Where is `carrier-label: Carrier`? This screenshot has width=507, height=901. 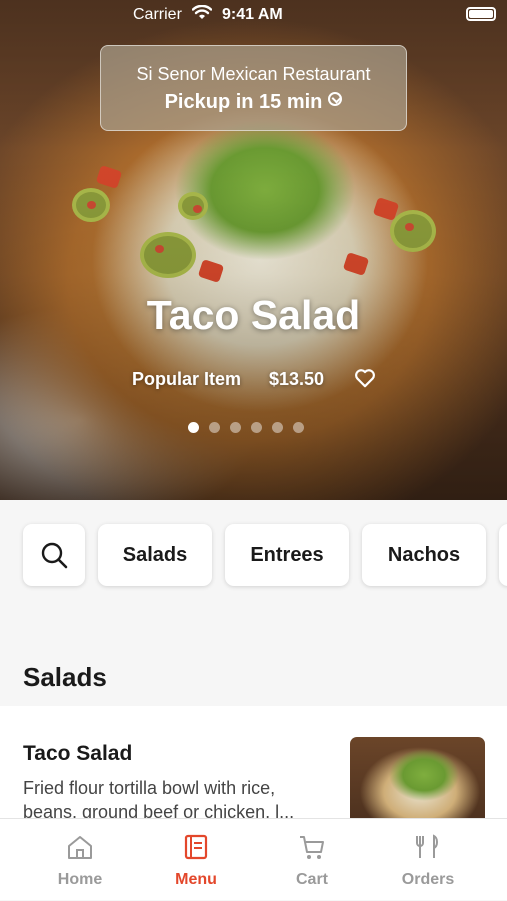 carrier-label: Carrier is located at coordinates (157, 14).